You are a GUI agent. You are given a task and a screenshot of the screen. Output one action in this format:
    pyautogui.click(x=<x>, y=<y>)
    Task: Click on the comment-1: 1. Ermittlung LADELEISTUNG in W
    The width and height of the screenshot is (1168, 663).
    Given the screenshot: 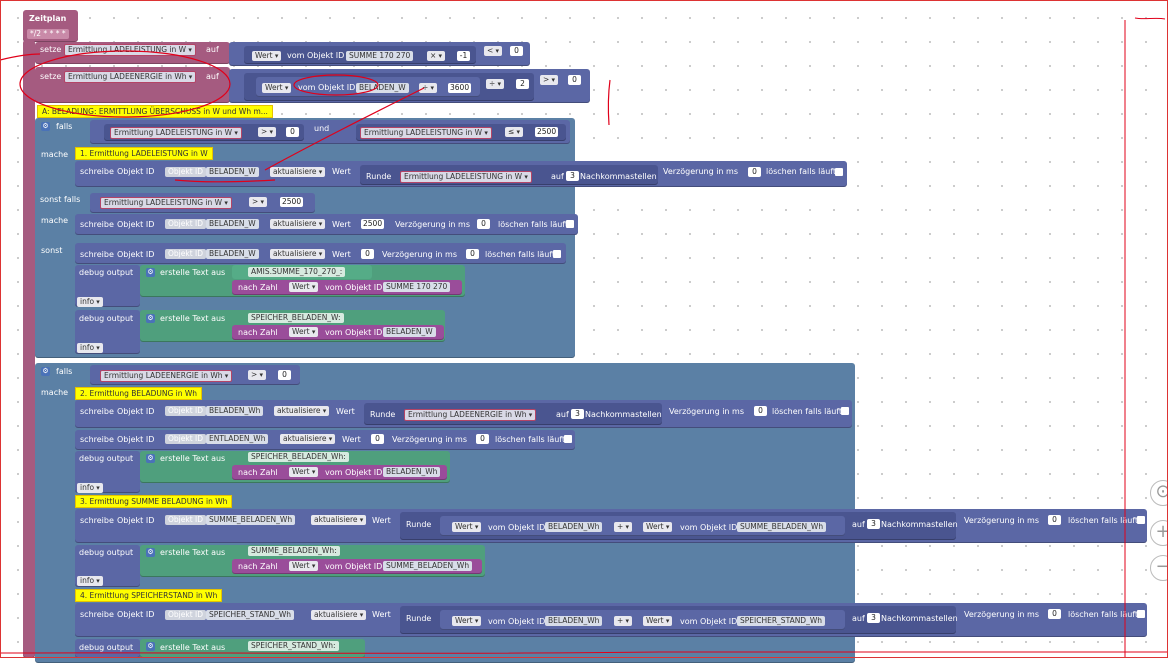 What is the action you would take?
    pyautogui.click(x=144, y=153)
    